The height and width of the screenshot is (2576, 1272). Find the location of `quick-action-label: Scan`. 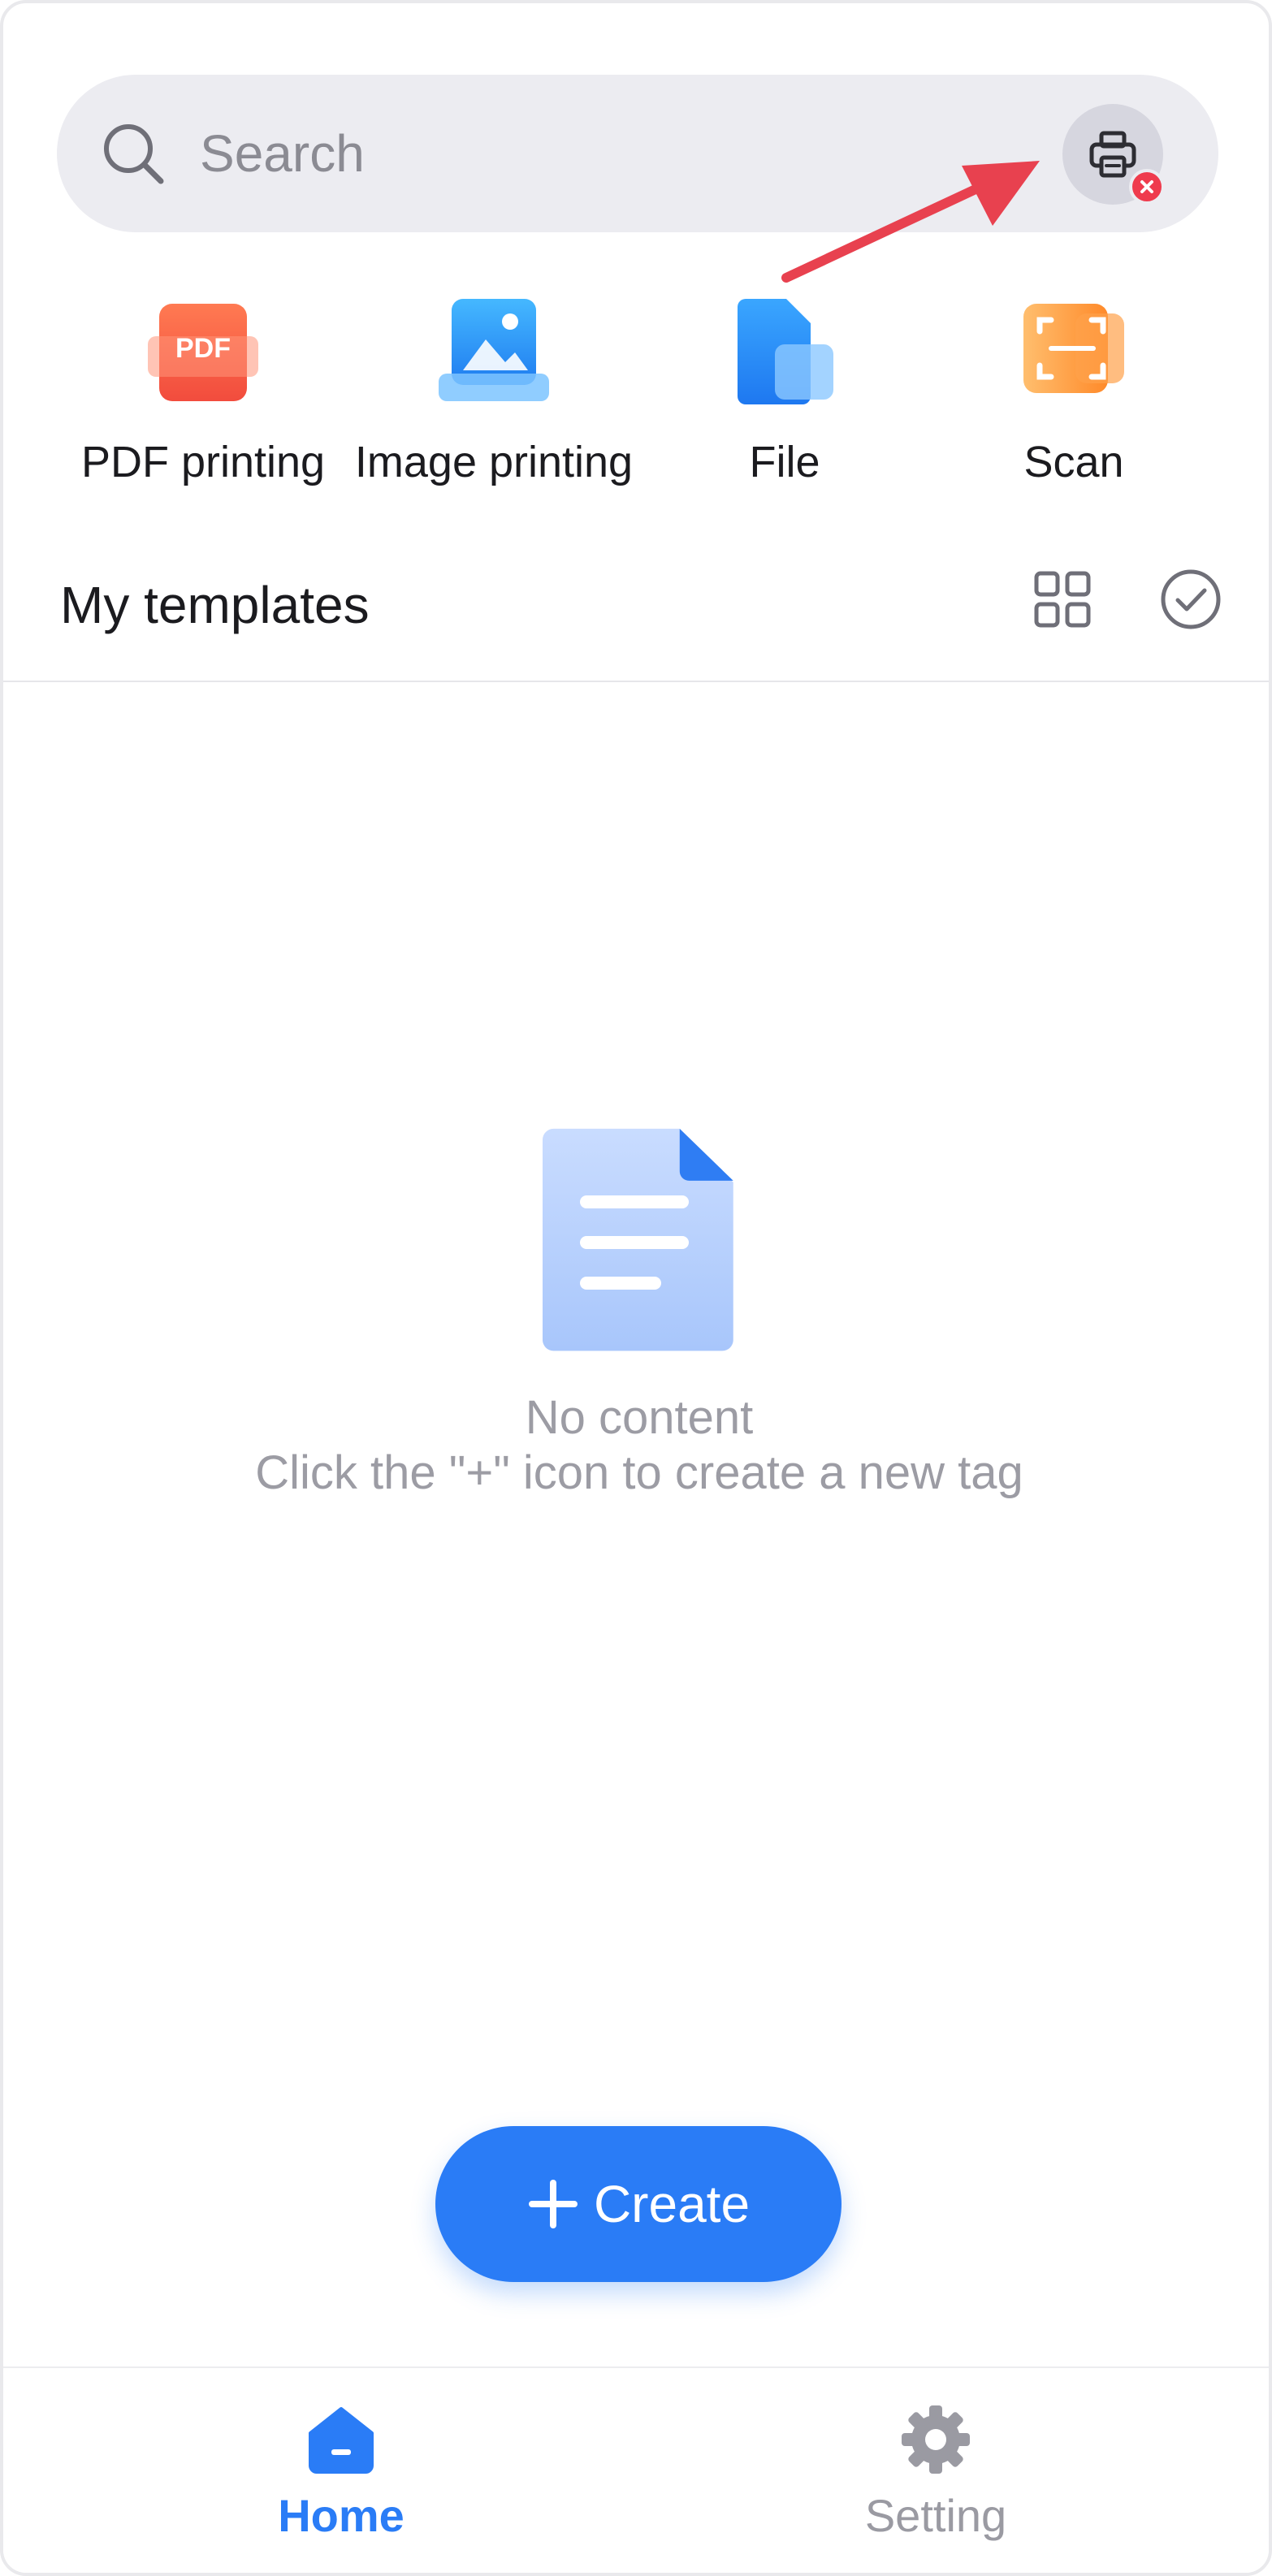

quick-action-label: Scan is located at coordinates (1073, 462).